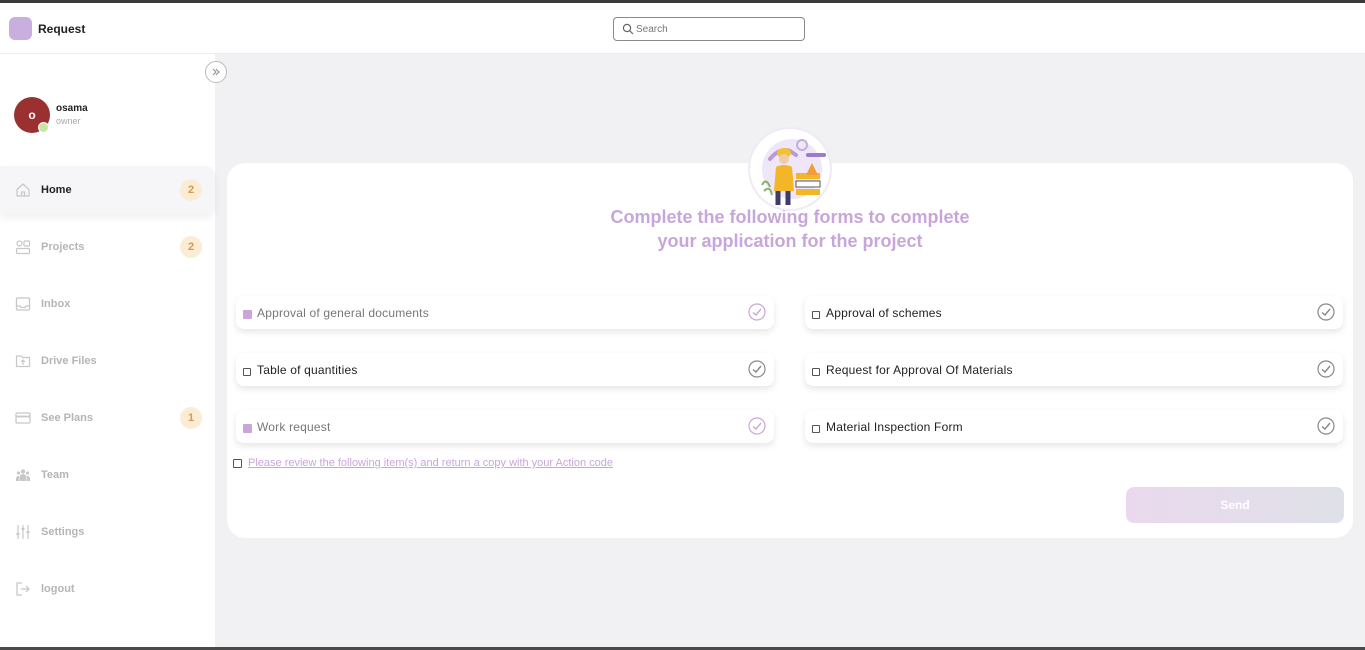 Image resolution: width=1365 pixels, height=650 pixels. What do you see at coordinates (107, 304) in the screenshot?
I see `sidebar-item-inbox: Inbox` at bounding box center [107, 304].